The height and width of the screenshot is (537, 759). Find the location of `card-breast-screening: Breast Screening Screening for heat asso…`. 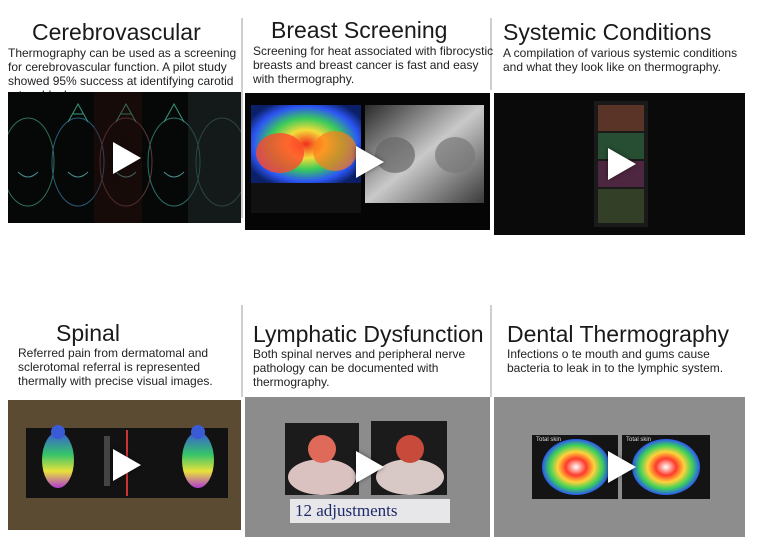

card-breast-screening: Breast Screening Screening for heat asso… is located at coordinates (368, 115).